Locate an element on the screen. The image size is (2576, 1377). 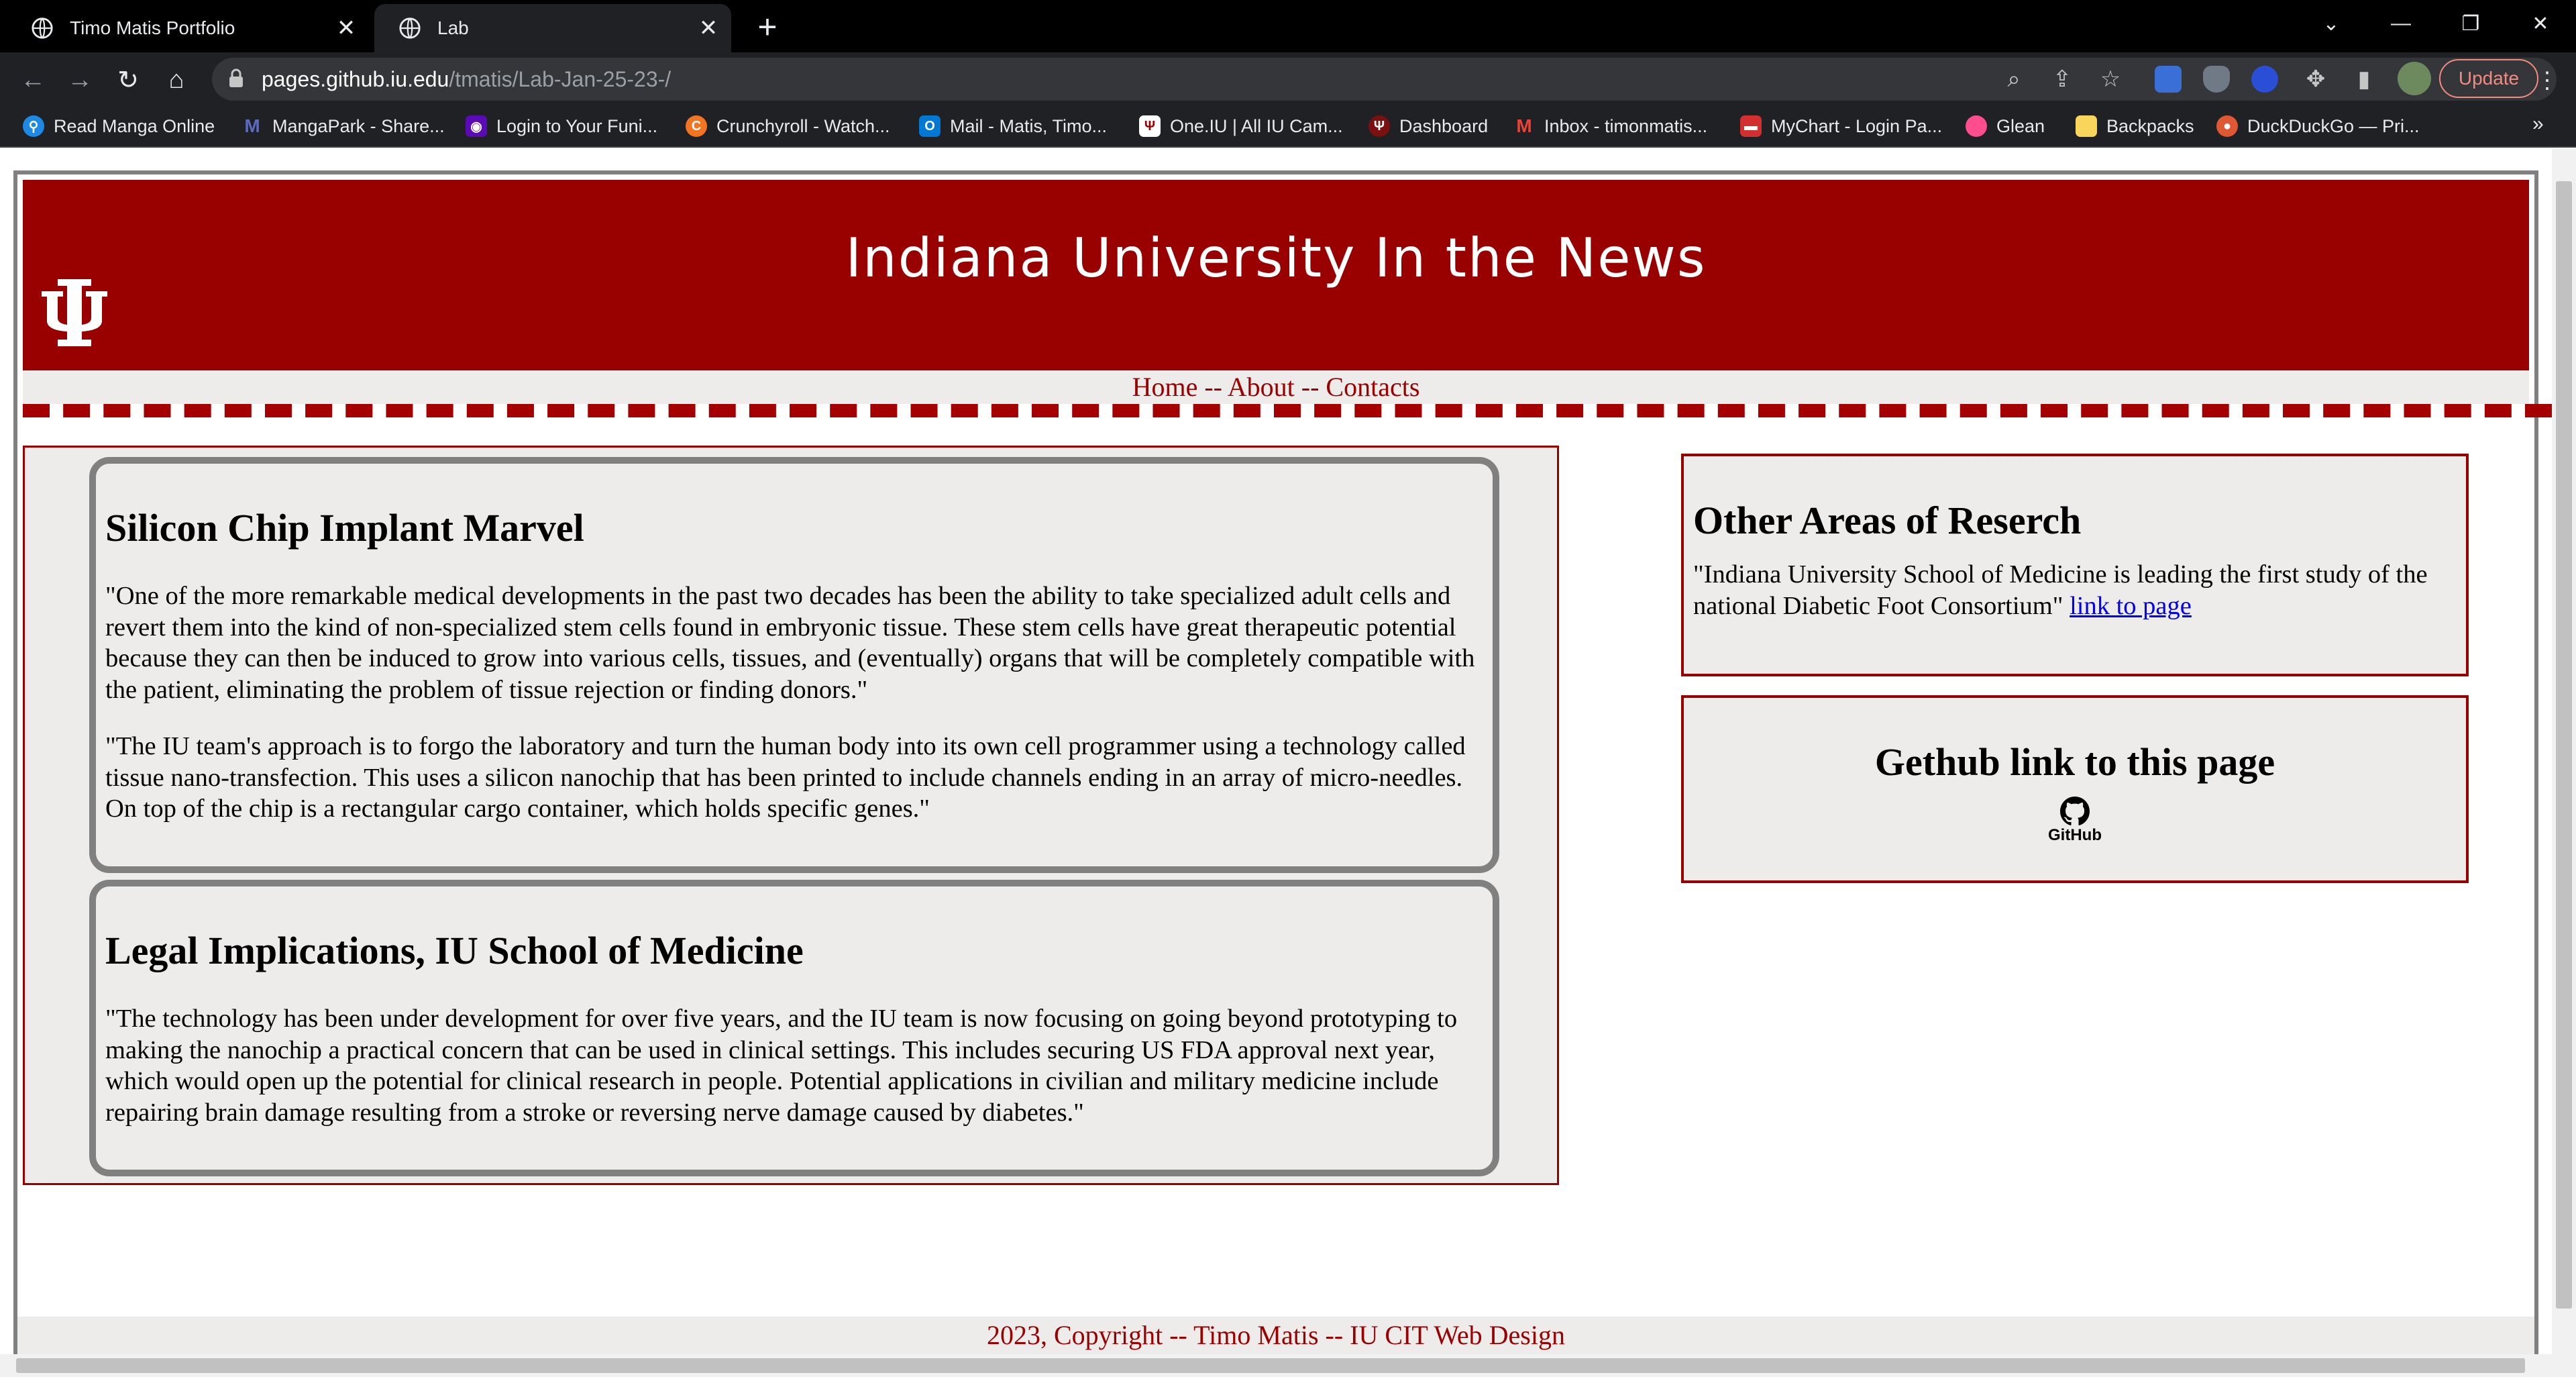
lock-icon is located at coordinates (236, 78).